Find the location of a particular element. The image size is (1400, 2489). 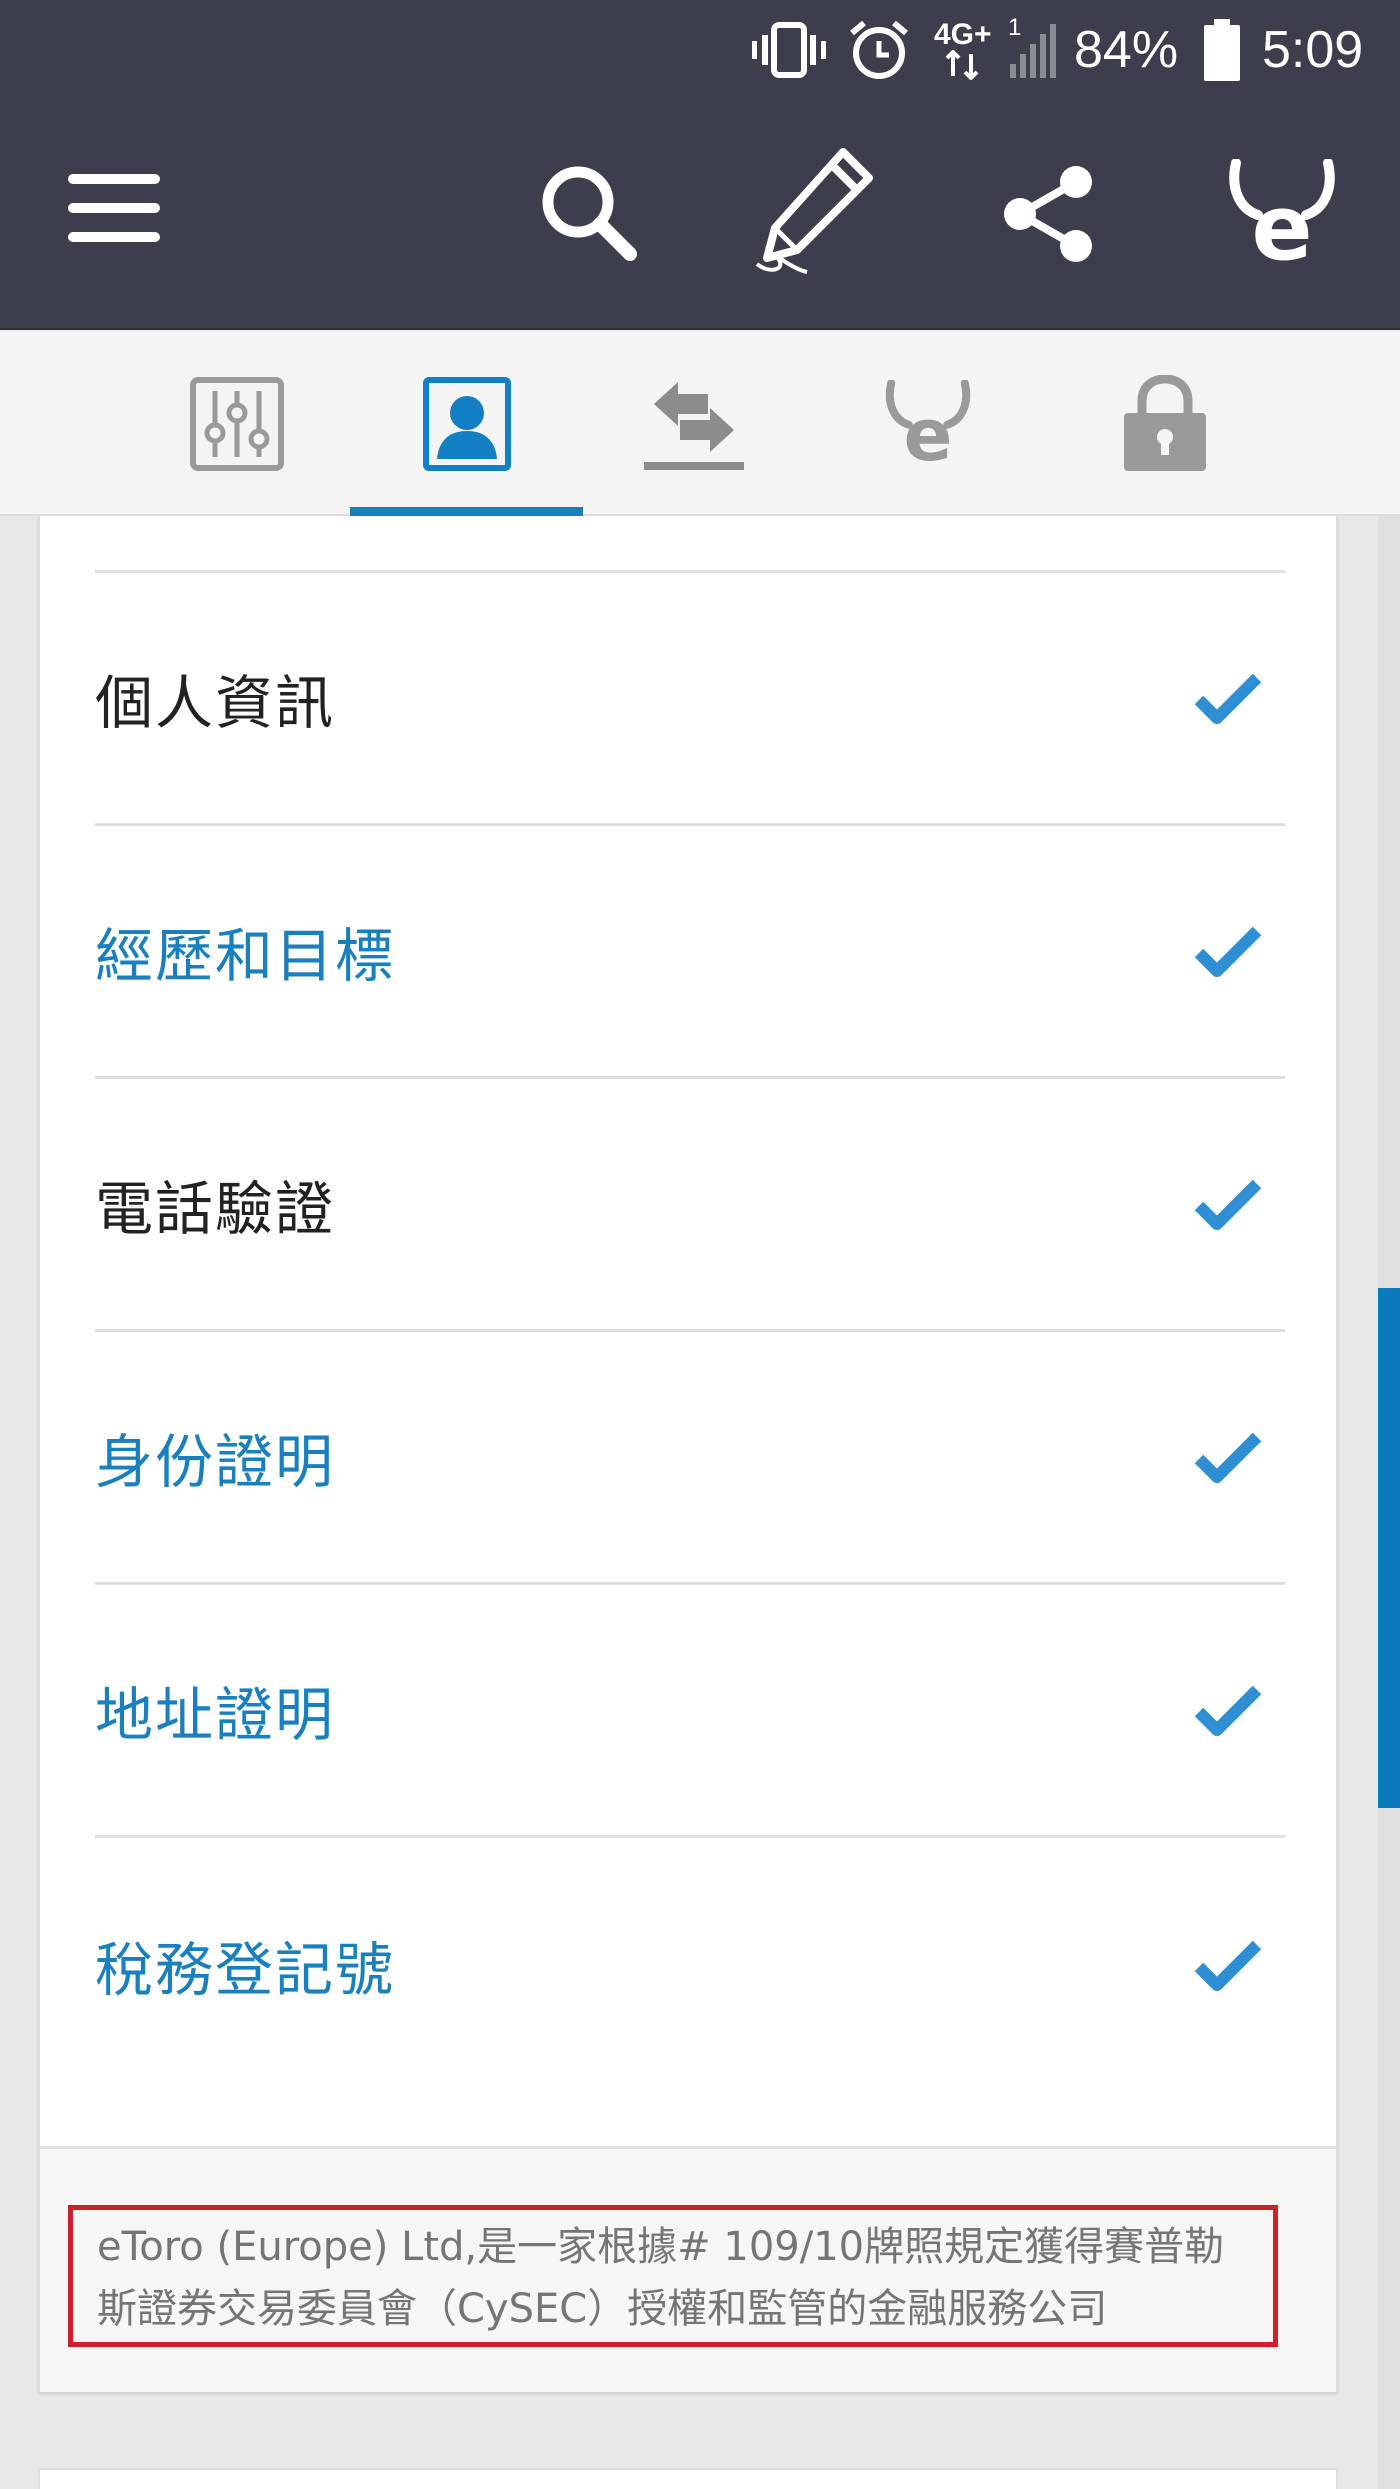

tab-etoro: e is located at coordinates (928, 423).